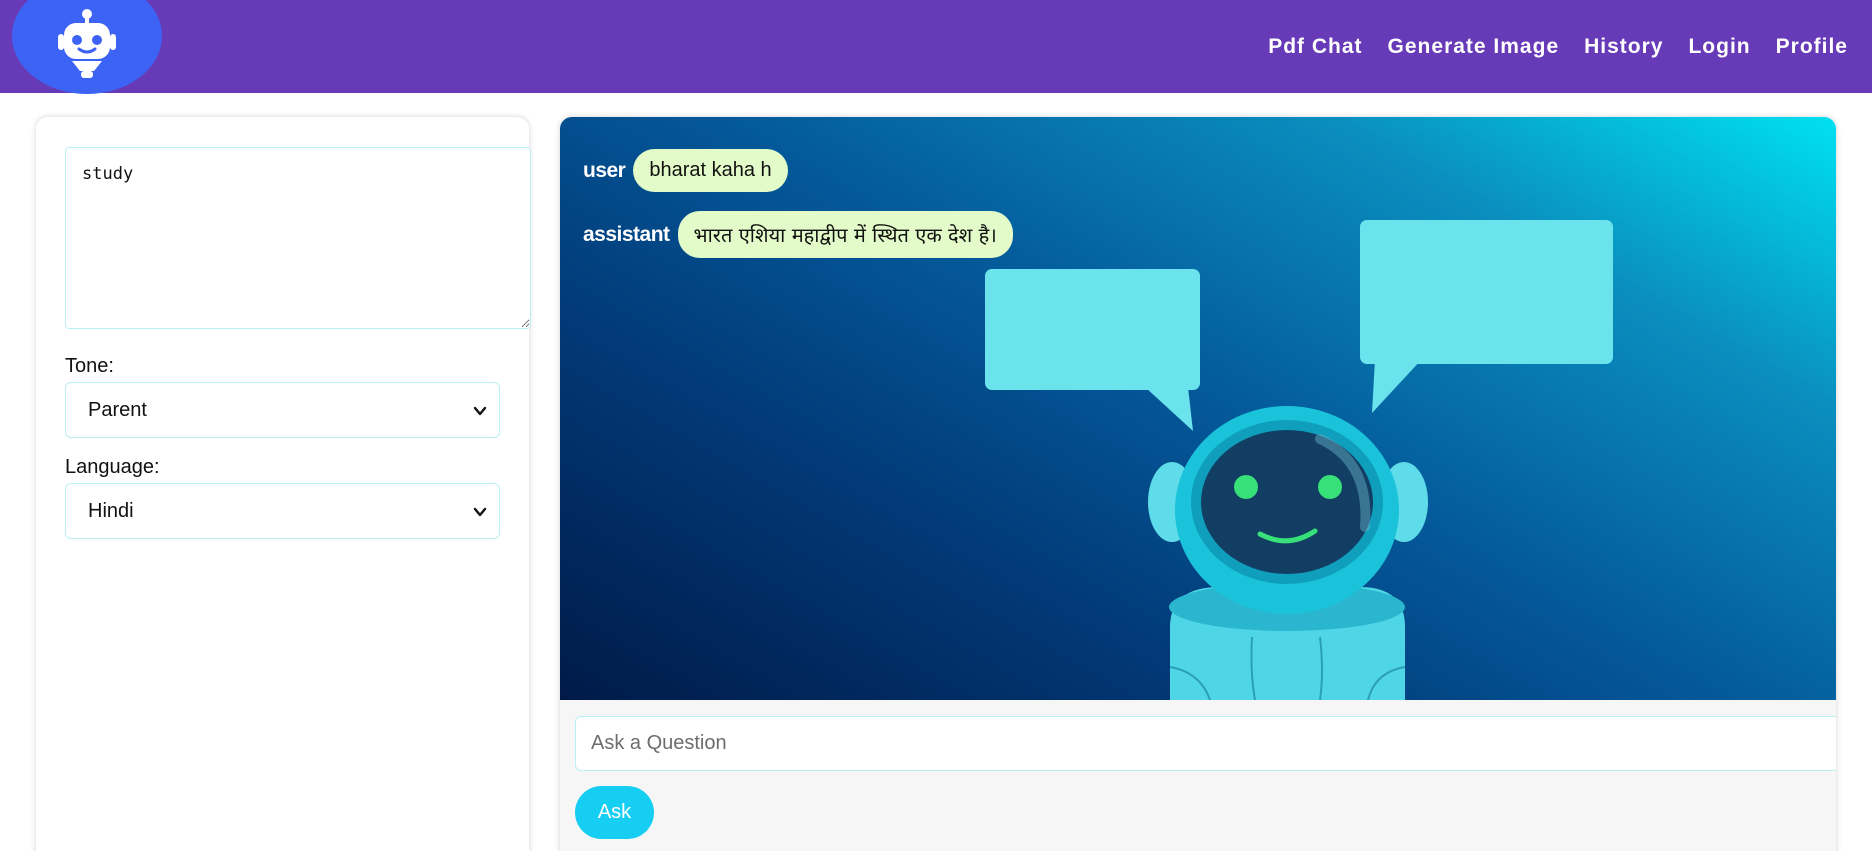 Image resolution: width=1872 pixels, height=851 pixels. What do you see at coordinates (1315, 47) in the screenshot?
I see `nav-pdf-chat: Pdf Chat` at bounding box center [1315, 47].